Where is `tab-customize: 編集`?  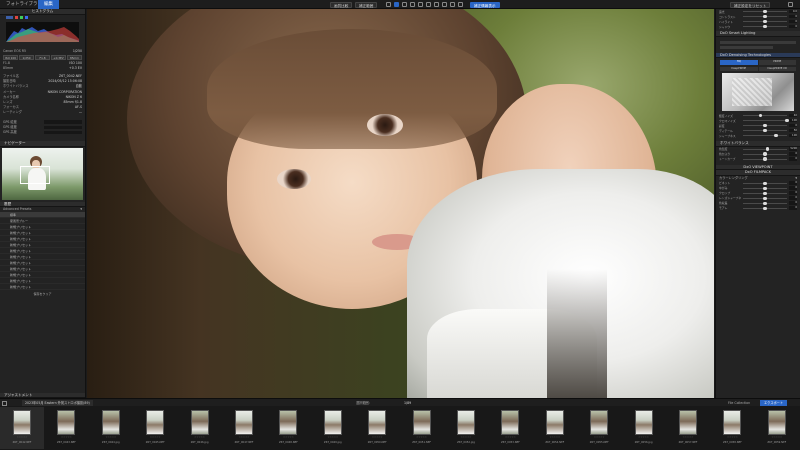 tab-customize: 編集 is located at coordinates (48, 4).